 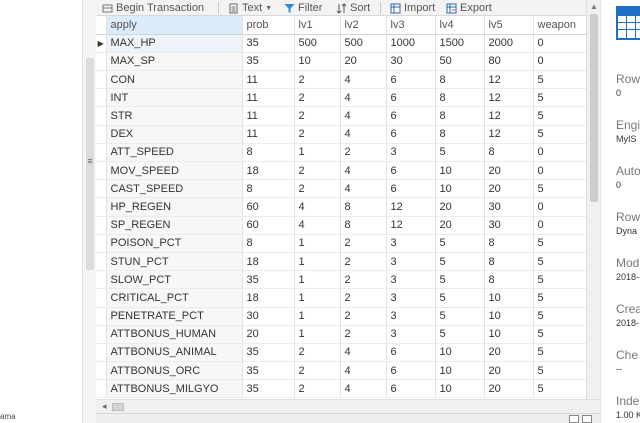 What do you see at coordinates (303, 8) in the screenshot?
I see `filter-button: Filter` at bounding box center [303, 8].